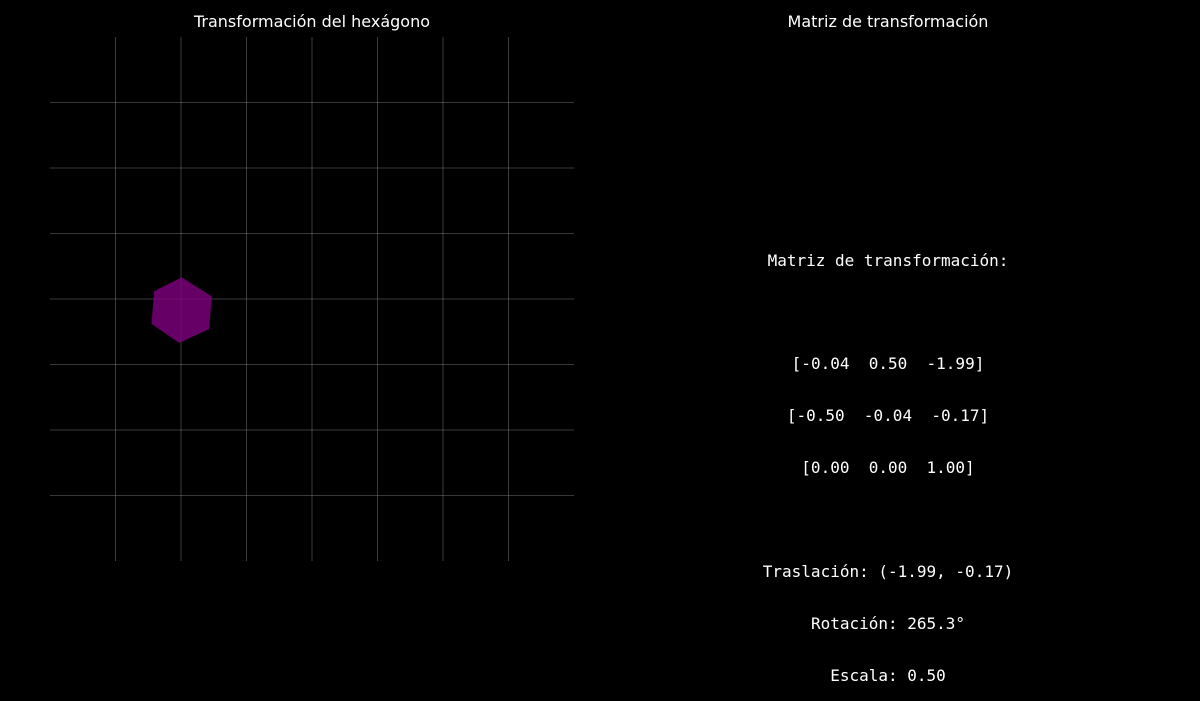 This screenshot has height=701, width=1200. What do you see at coordinates (888, 364) in the screenshot?
I see `matrix-row-1: [-0.04 0.50 -1.99]` at bounding box center [888, 364].